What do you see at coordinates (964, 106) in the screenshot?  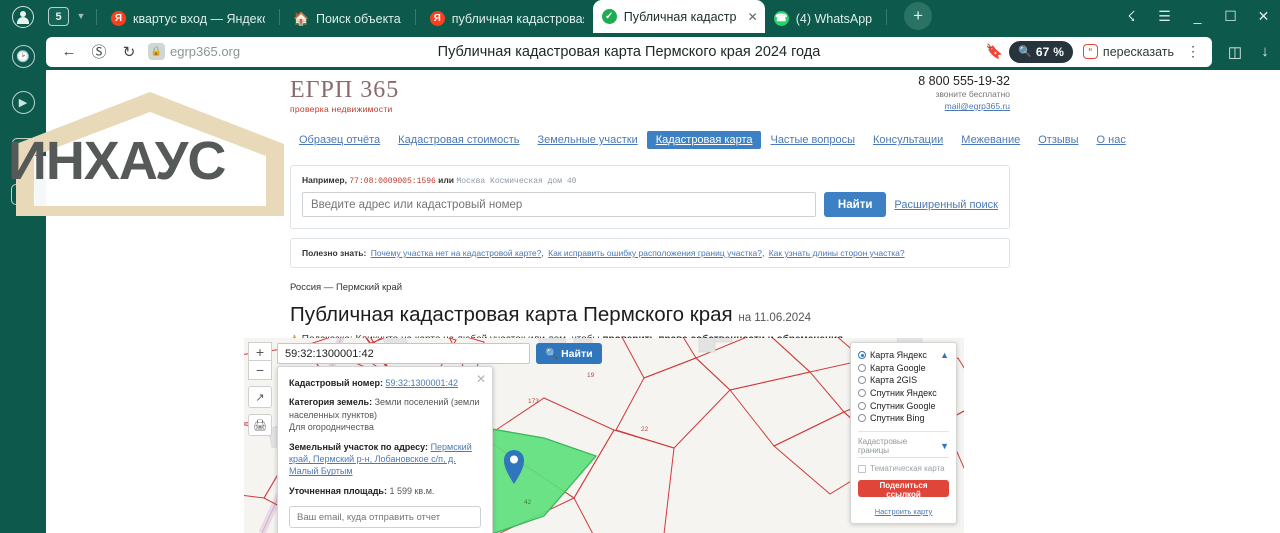 I see `header-email-link: mail@egrp365.ru` at bounding box center [964, 106].